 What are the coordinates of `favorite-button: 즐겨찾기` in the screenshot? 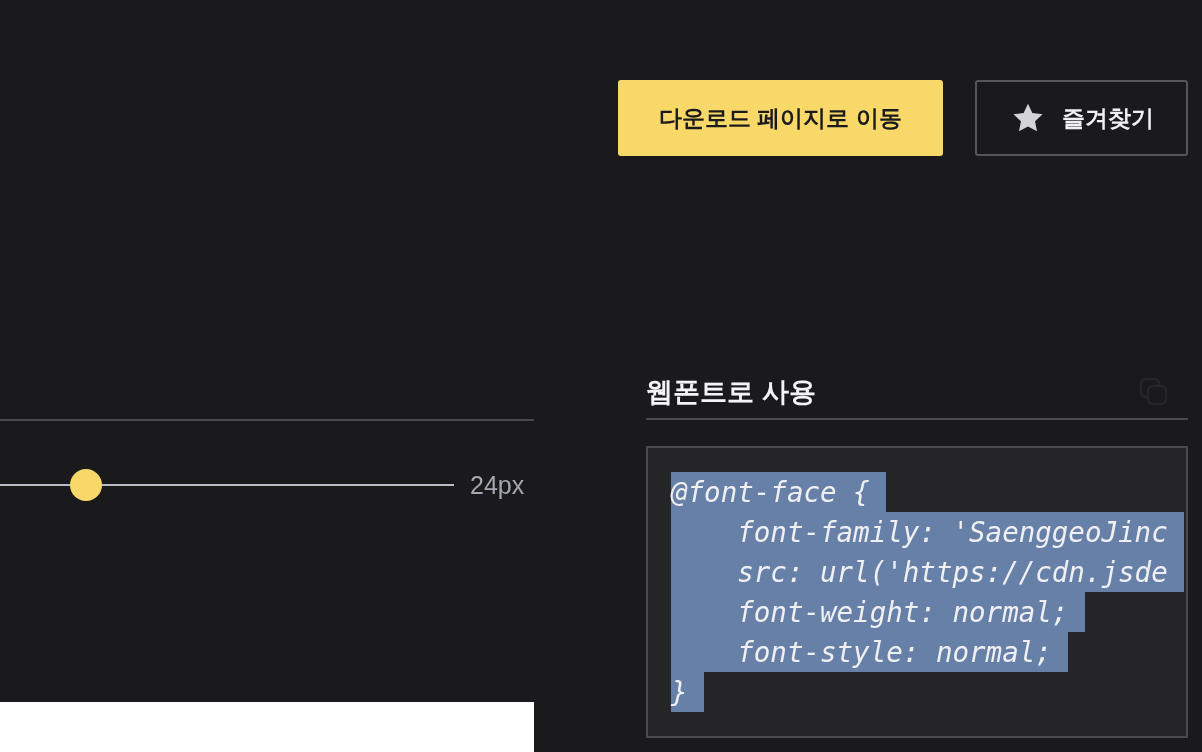 It's located at (1081, 118).